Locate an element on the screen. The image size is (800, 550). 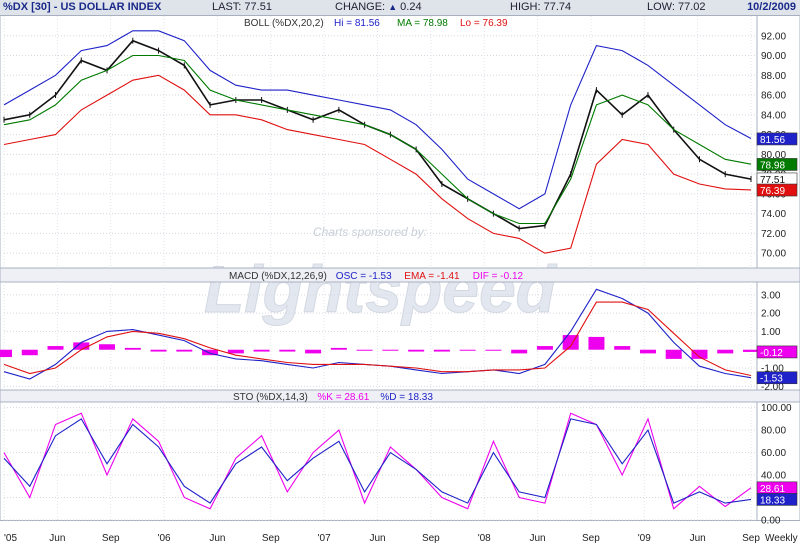
price-legend-entry: Hi = 81.56 is located at coordinates (357, 23).